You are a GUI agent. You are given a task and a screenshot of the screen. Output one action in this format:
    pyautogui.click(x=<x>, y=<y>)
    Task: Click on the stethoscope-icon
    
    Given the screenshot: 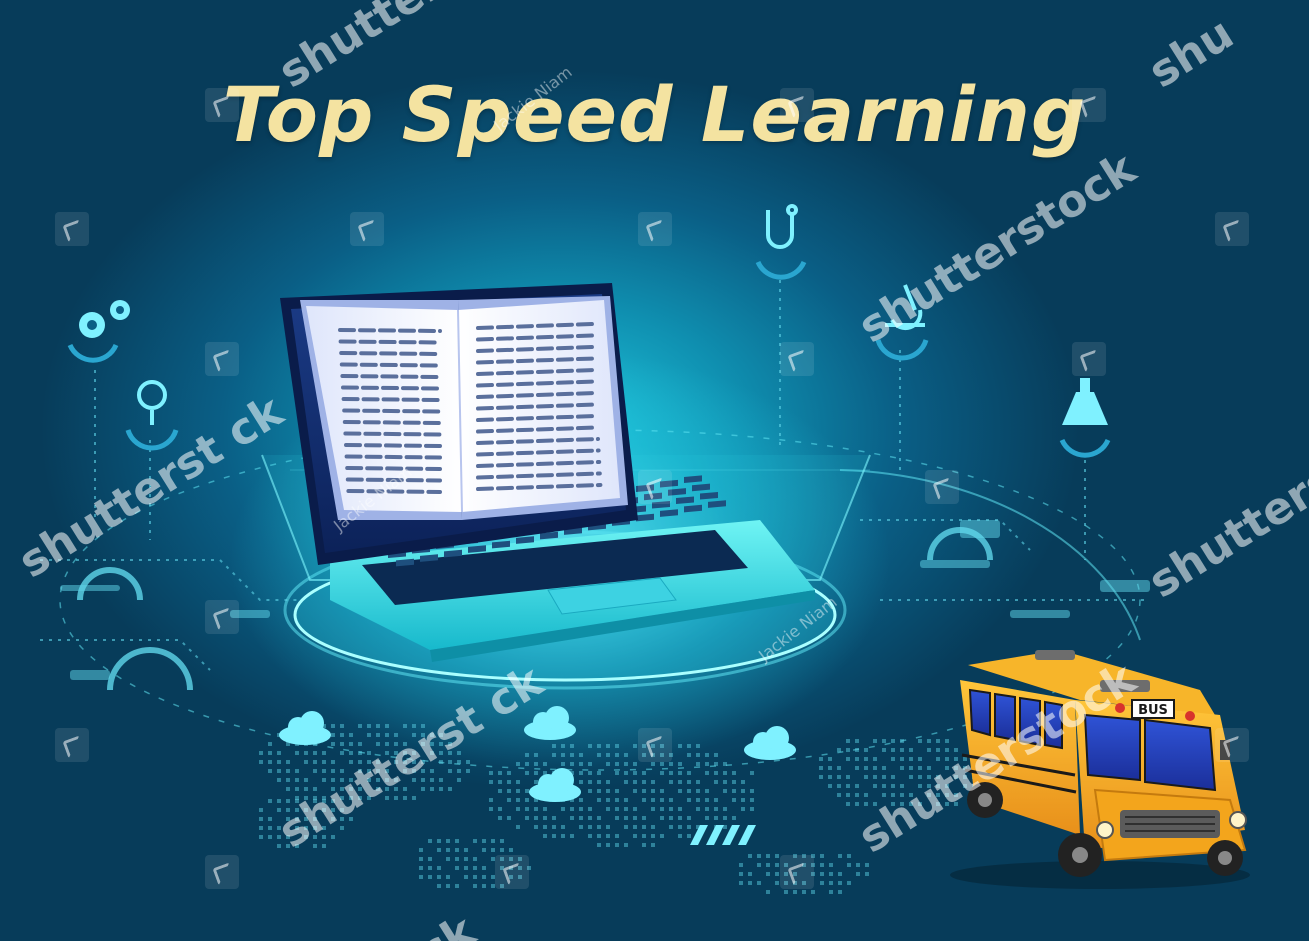 What is the action you would take?
    pyautogui.click(x=781, y=242)
    